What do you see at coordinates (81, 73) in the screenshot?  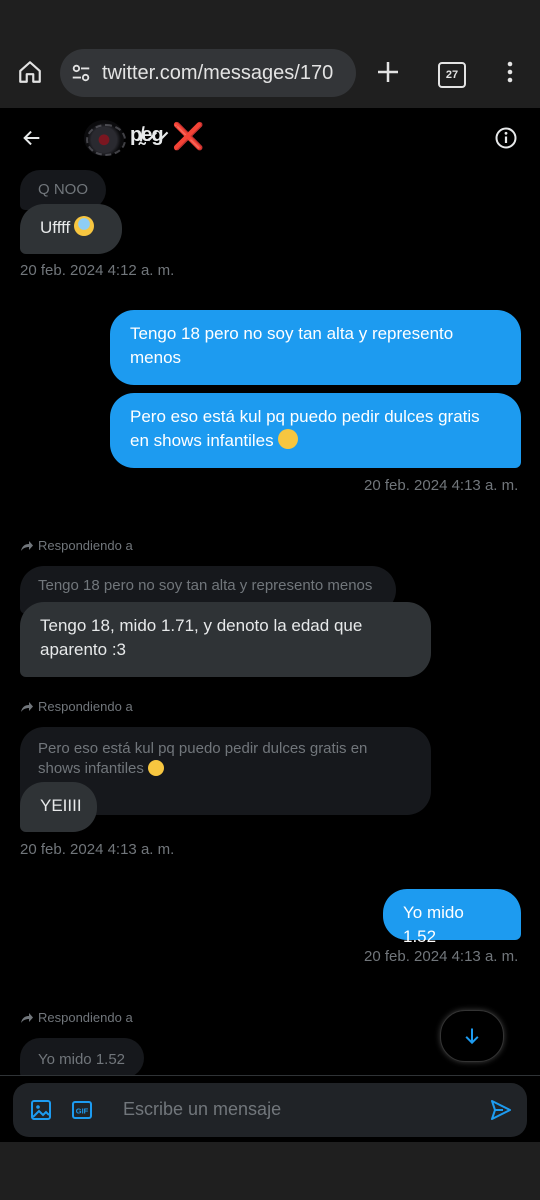 I see `site-settings-icon` at bounding box center [81, 73].